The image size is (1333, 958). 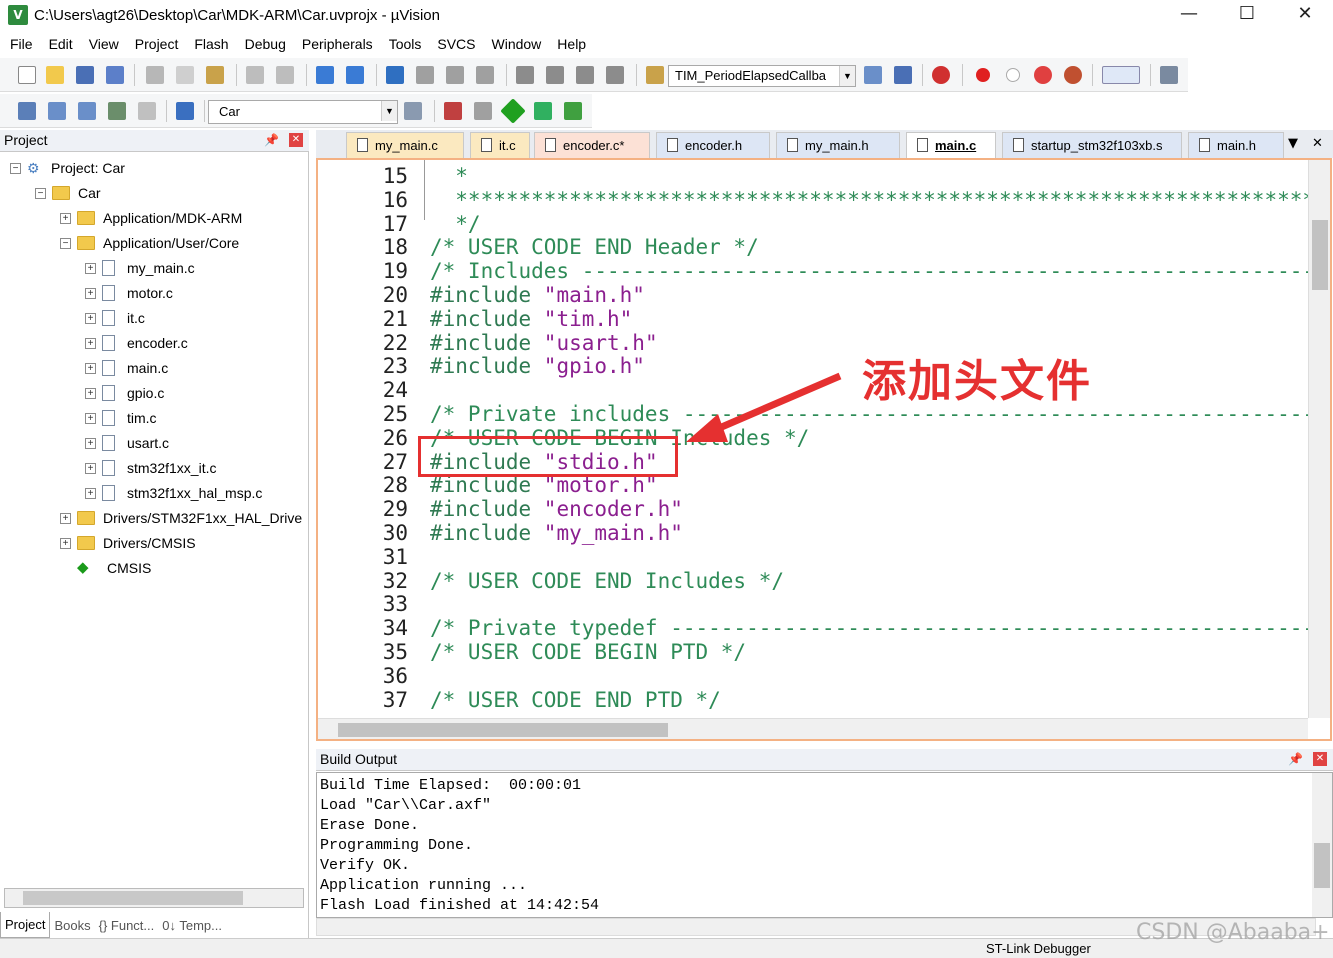 What do you see at coordinates (15, 168) in the screenshot?
I see `collapse-icon: −` at bounding box center [15, 168].